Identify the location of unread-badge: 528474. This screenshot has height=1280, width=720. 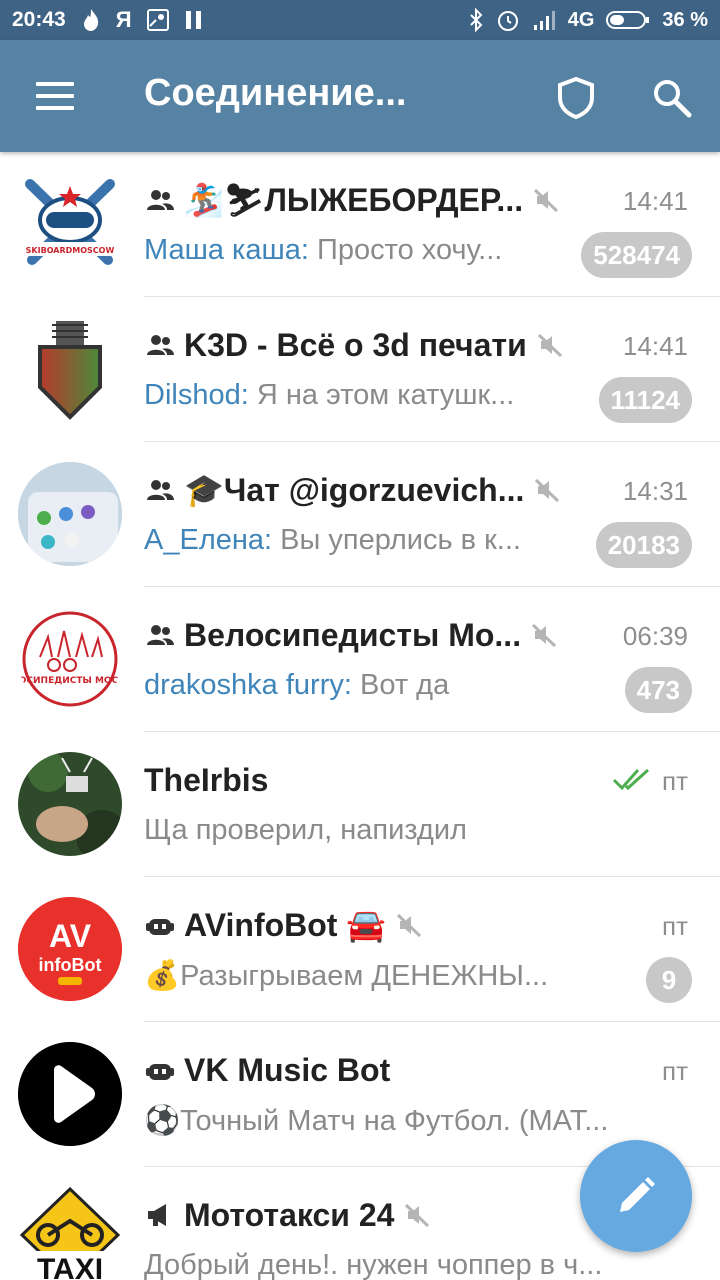
(636, 255).